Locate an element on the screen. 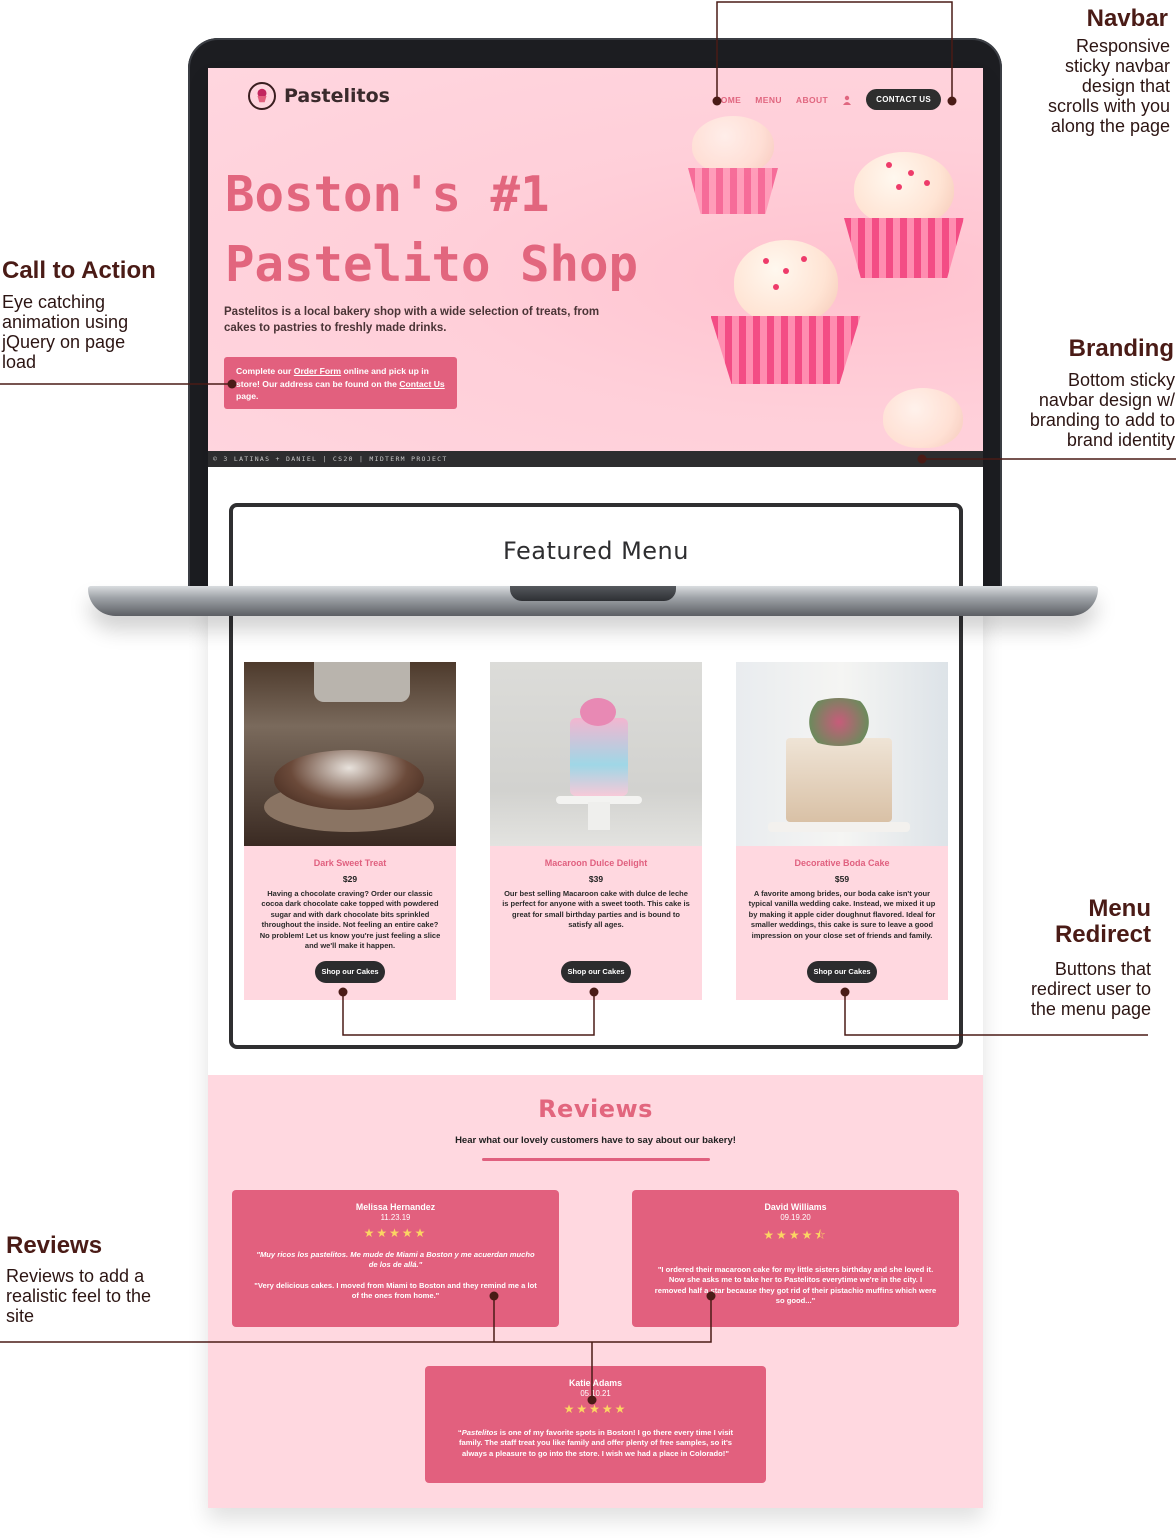 This screenshot has width=1176, height=1538. menu-redirect-annotation-title: Menu Redirect is located at coordinates (1075, 922).